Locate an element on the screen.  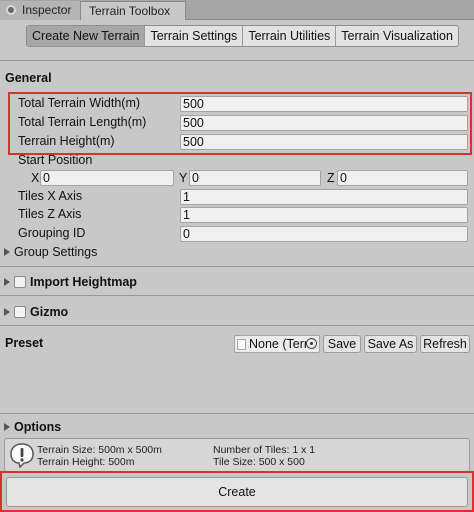
gizmo-checkbox is located at coordinates (20, 312).